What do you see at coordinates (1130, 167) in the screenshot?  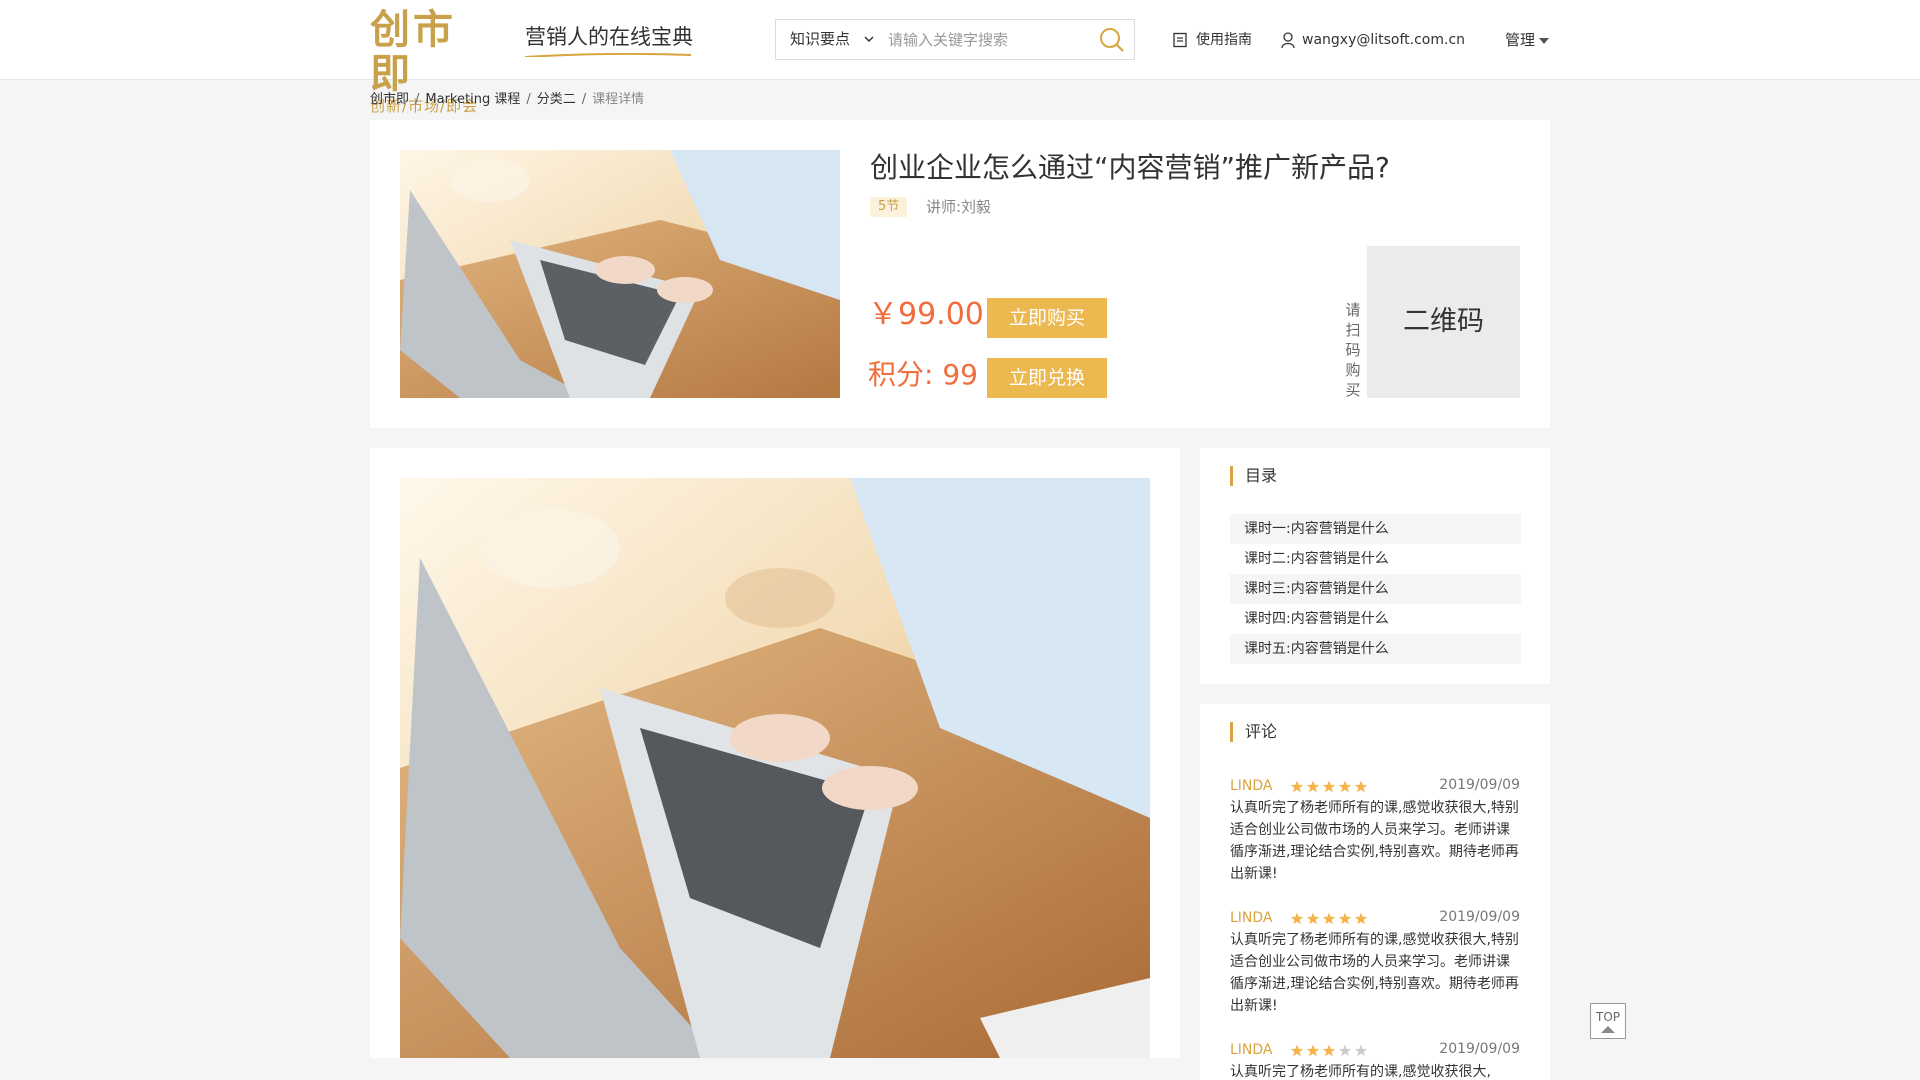 I see `course-title: 创业企业怎么通过“内容营销”推广新产品?` at bounding box center [1130, 167].